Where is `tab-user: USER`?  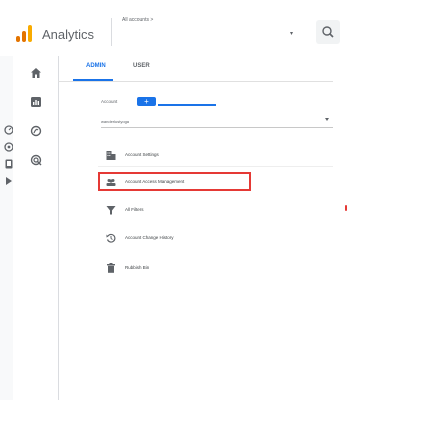 tab-user: USER is located at coordinates (141, 66).